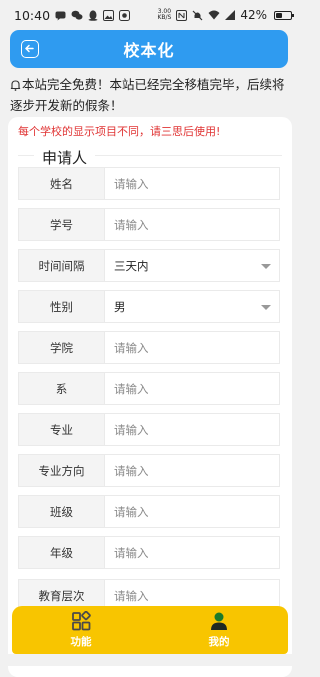 The image size is (320, 677). Describe the element at coordinates (219, 642) in the screenshot. I see `tab-label: 我的` at that location.